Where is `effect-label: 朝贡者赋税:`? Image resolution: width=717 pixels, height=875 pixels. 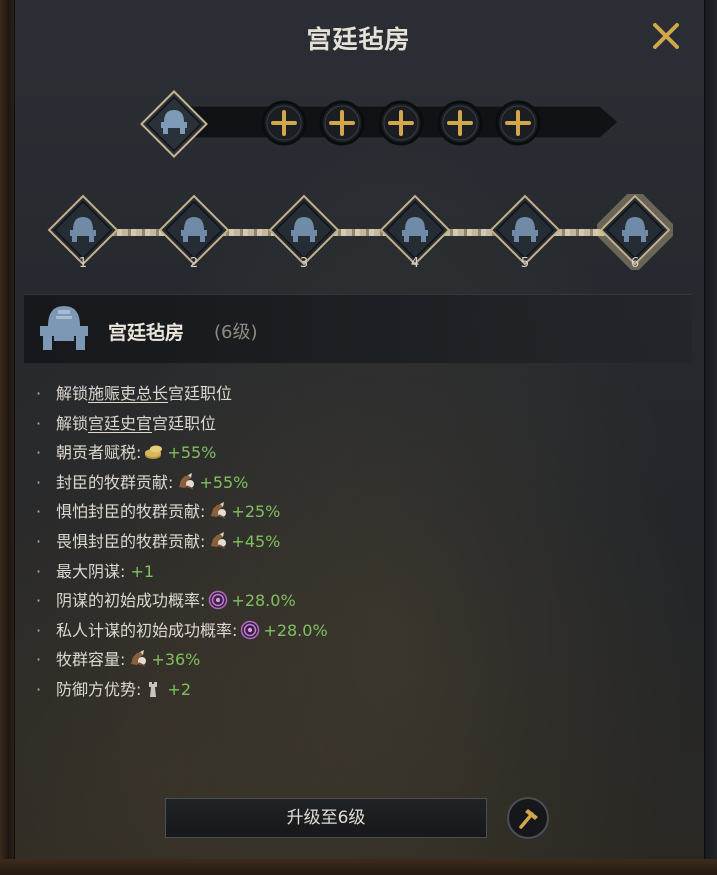 effect-label: 朝贡者赋税: is located at coordinates (99, 453).